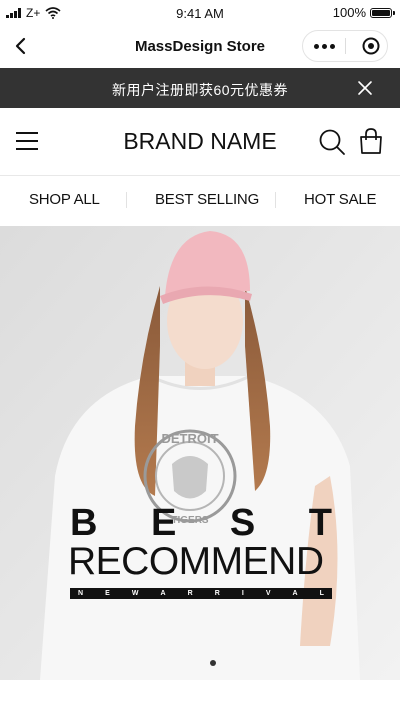 The height and width of the screenshot is (712, 400). What do you see at coordinates (349, 12) in the screenshot?
I see `battery-percent: 100%` at bounding box center [349, 12].